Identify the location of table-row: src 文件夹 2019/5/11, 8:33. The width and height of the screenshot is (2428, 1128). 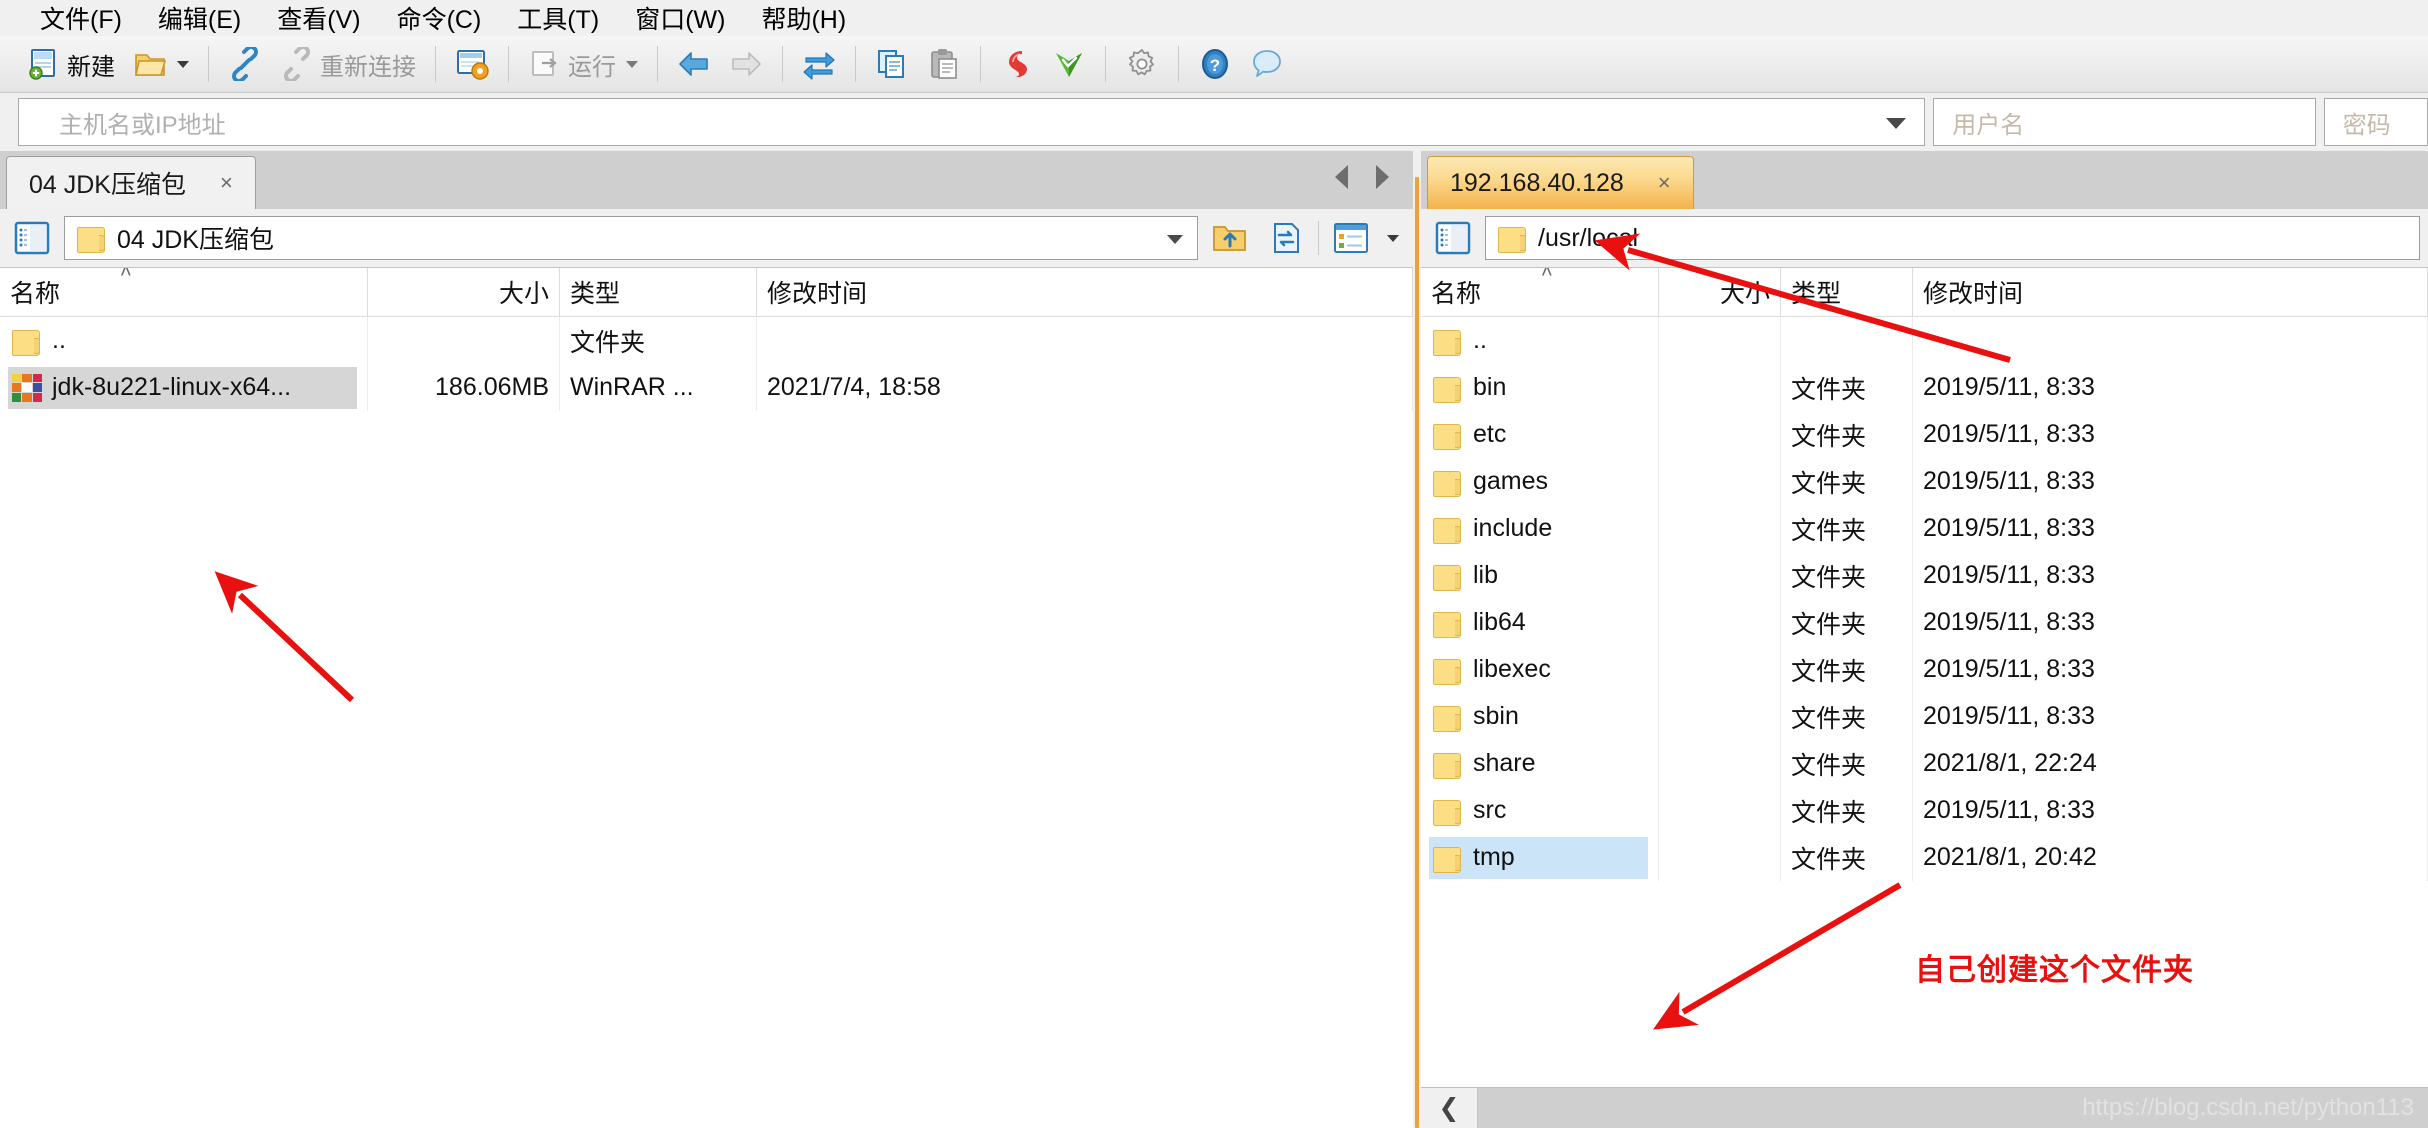
(1924, 810).